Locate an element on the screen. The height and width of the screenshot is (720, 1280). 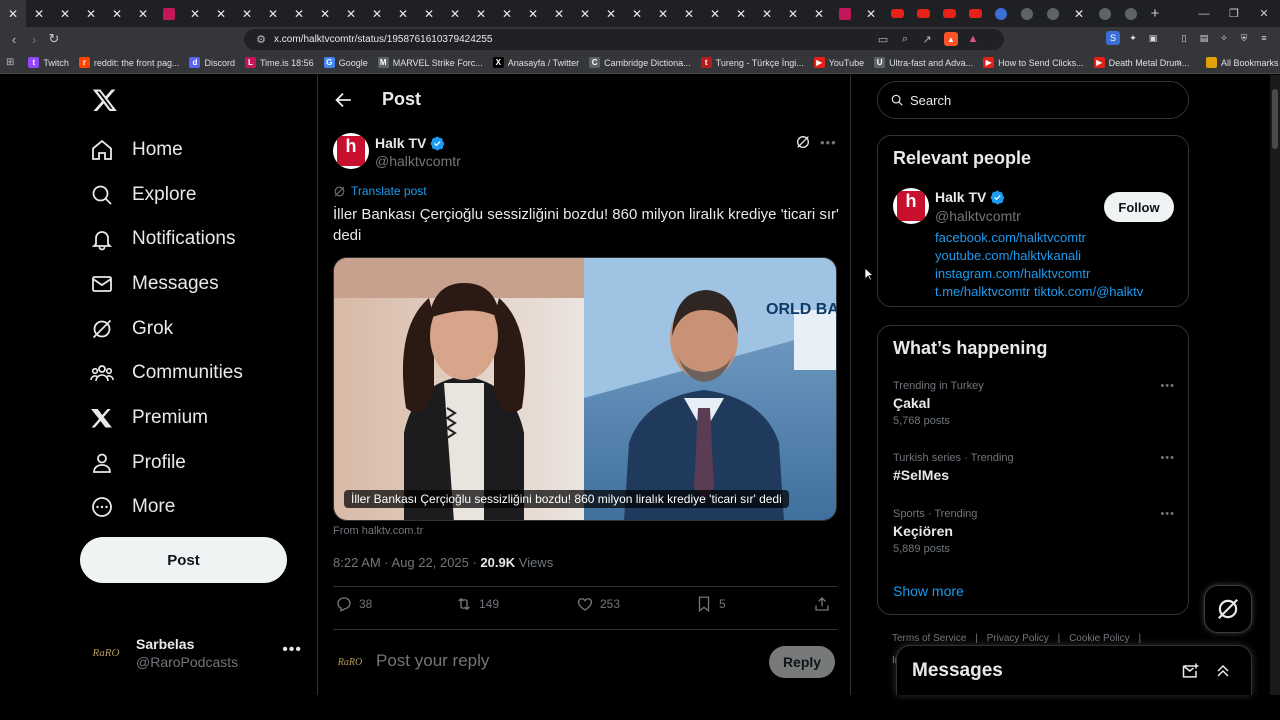
nav-item-explore: Explore is located at coordinates (143, 195).